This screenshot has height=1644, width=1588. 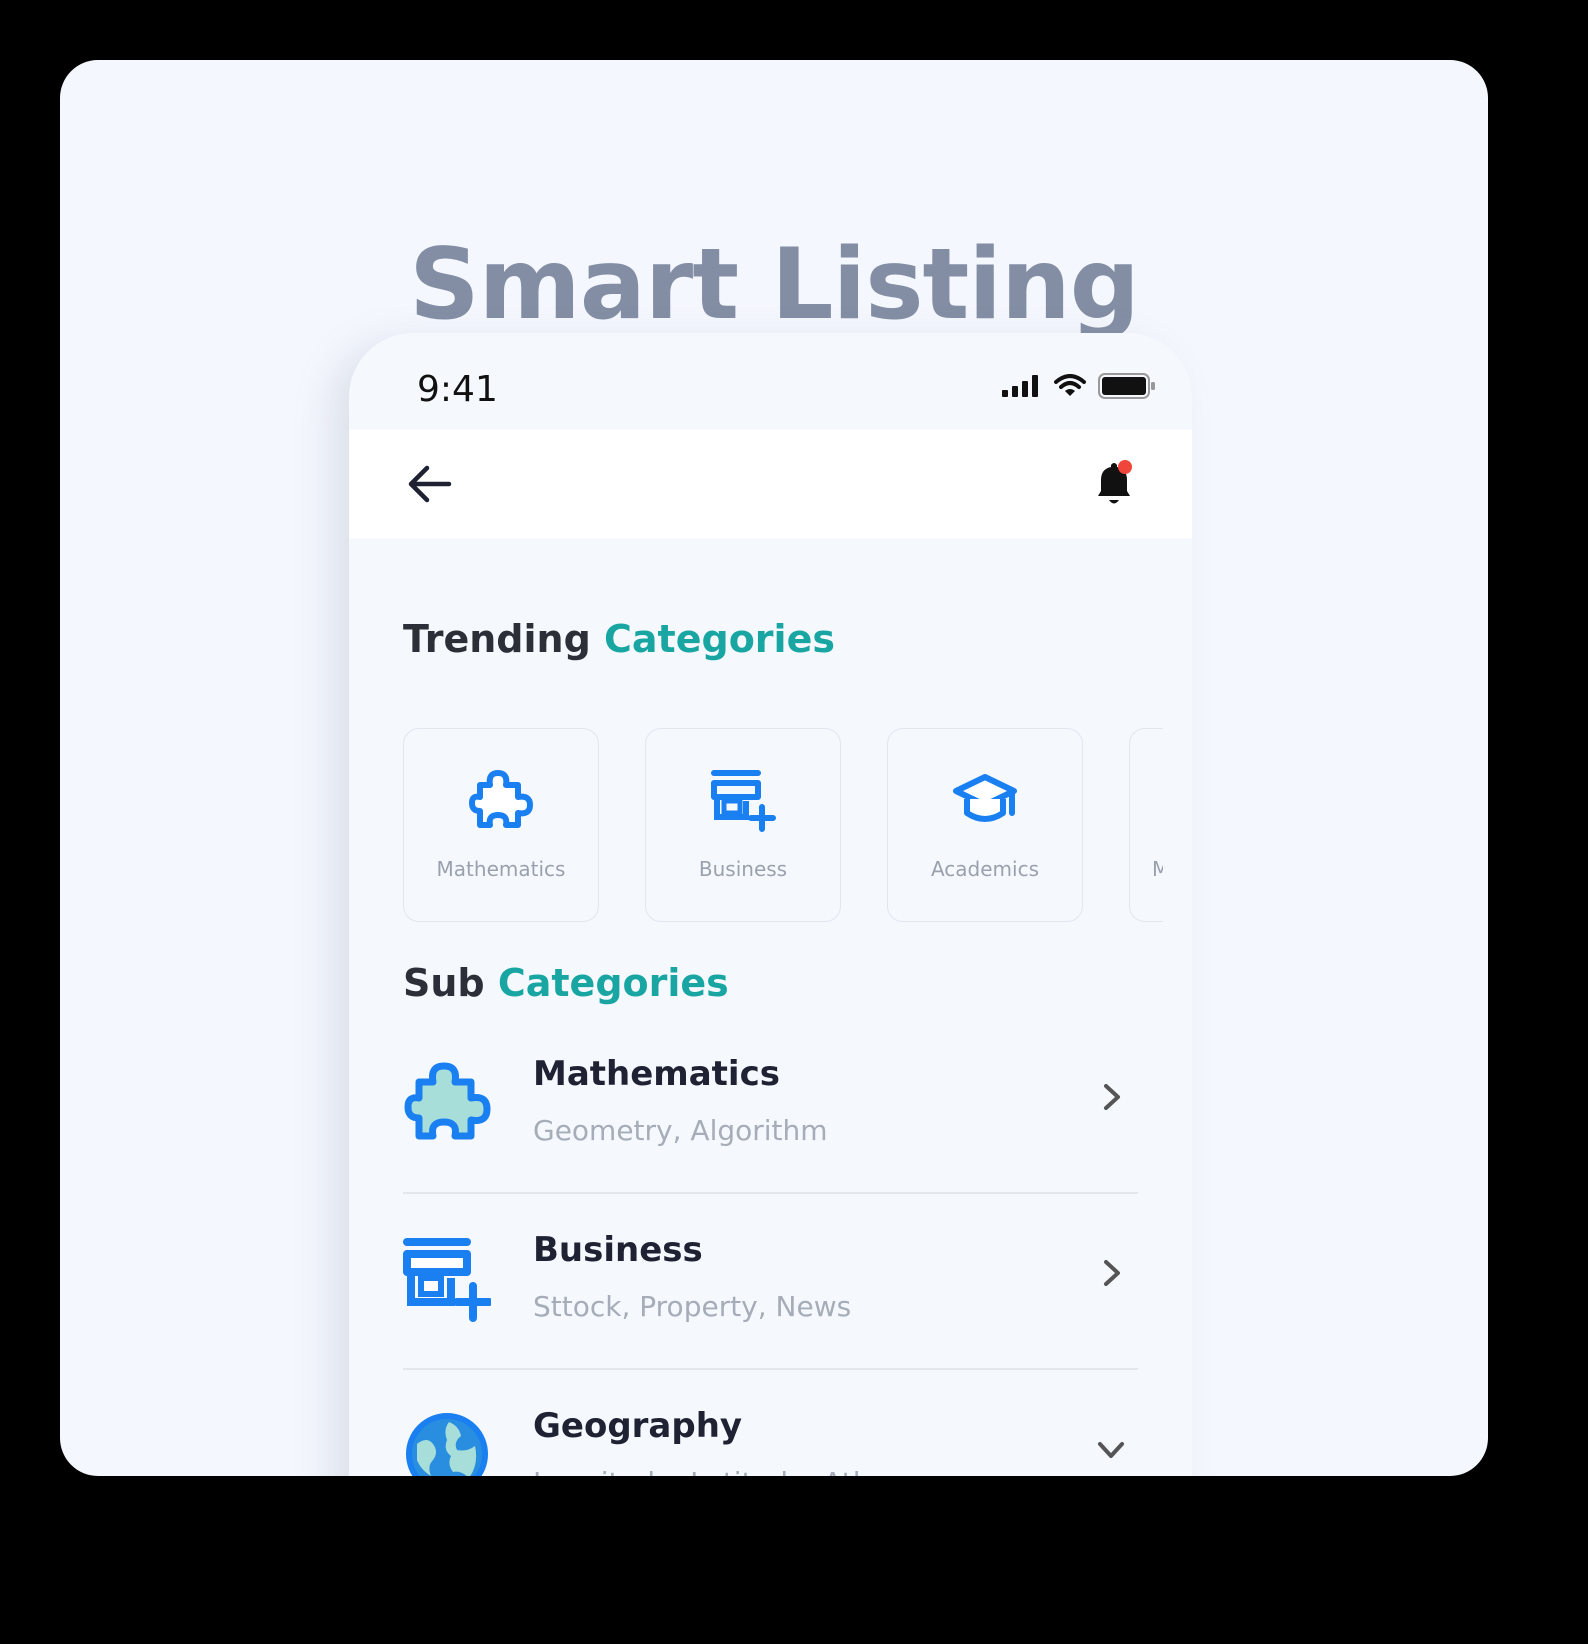 What do you see at coordinates (429, 484) in the screenshot?
I see `back-arrow-icon` at bounding box center [429, 484].